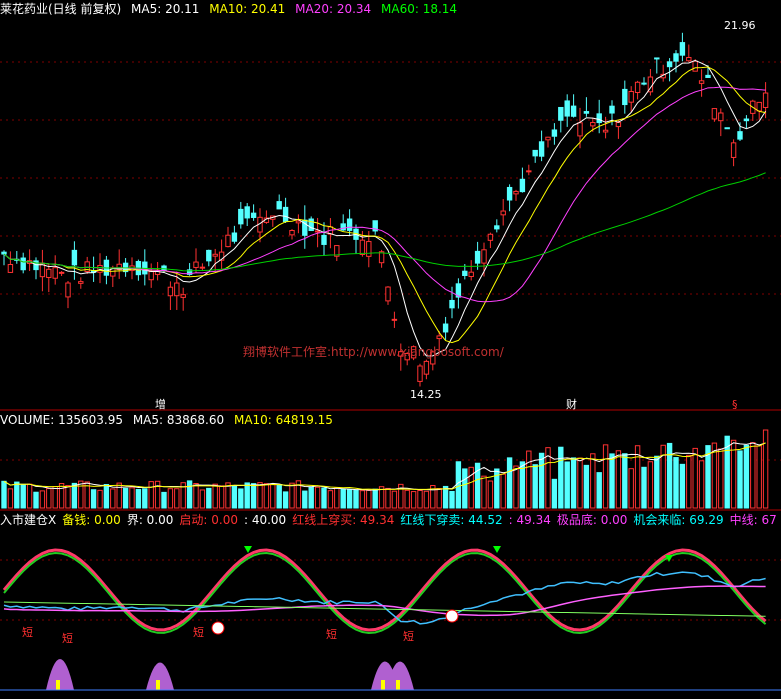  I want to click on high-price-label: 21.96, so click(740, 25).